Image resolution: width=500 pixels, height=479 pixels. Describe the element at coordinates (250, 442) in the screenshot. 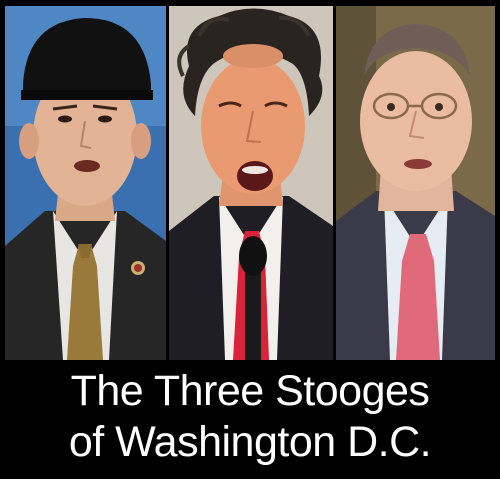

I see `caption-line-2: of Washington D.C.` at that location.